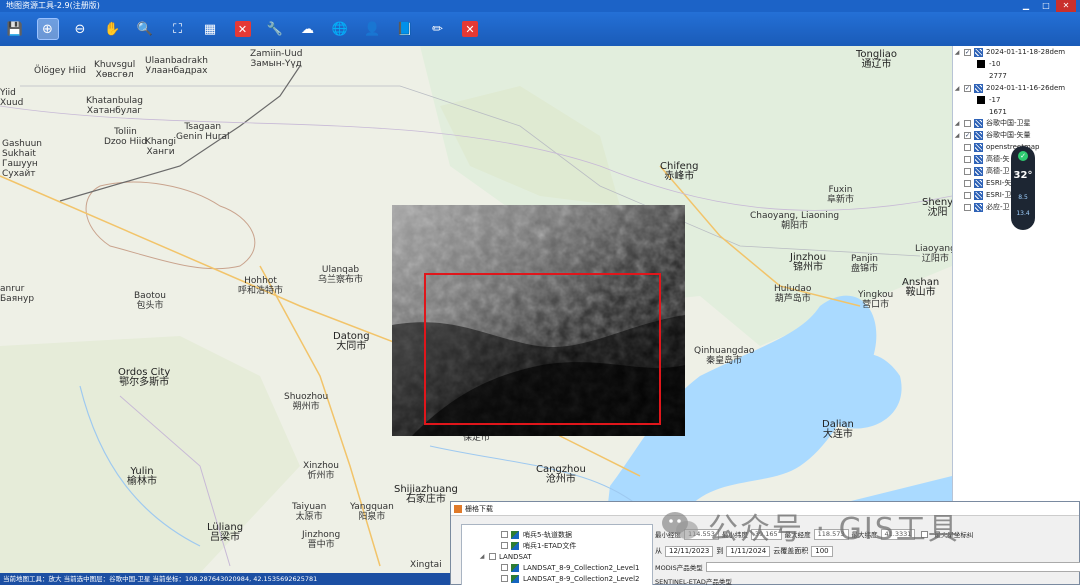 This screenshot has width=1080, height=585. I want to click on window-controls: ▁ □ ✕, so click(1046, 6).